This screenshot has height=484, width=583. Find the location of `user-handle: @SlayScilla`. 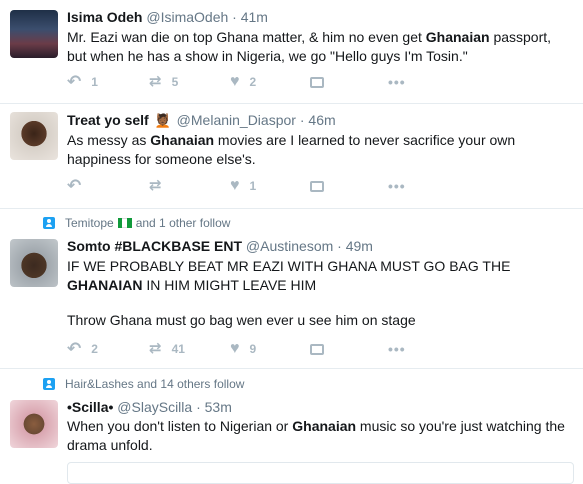

user-handle: @SlayScilla is located at coordinates (154, 407).